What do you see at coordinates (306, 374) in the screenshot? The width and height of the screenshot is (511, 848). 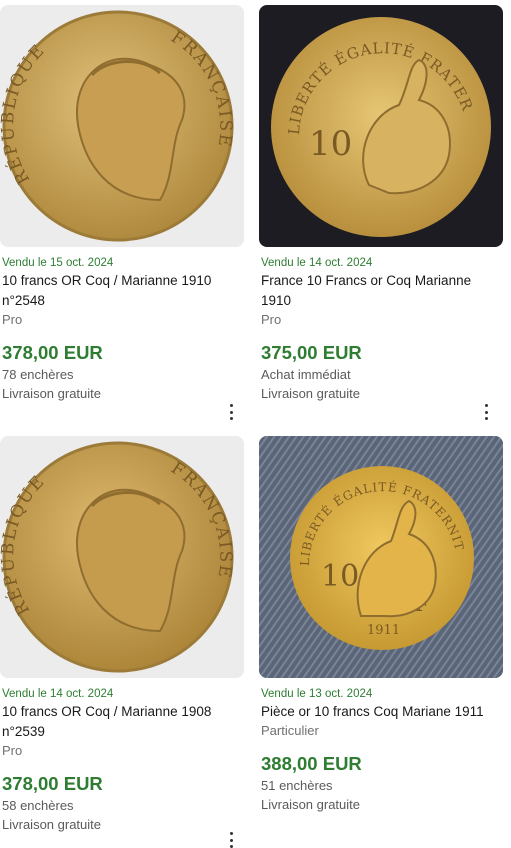 I see `purchase-type: Achat immédiat` at bounding box center [306, 374].